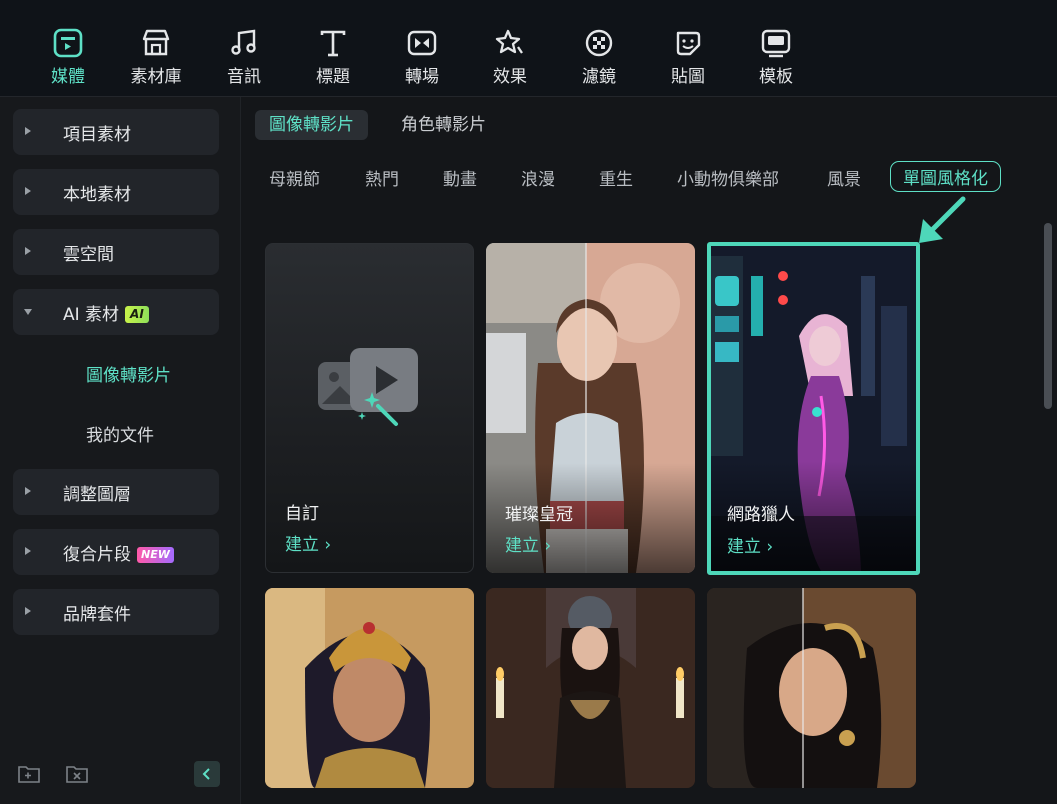 The image size is (1057, 804). I want to click on indian-bride-image, so click(811, 688).